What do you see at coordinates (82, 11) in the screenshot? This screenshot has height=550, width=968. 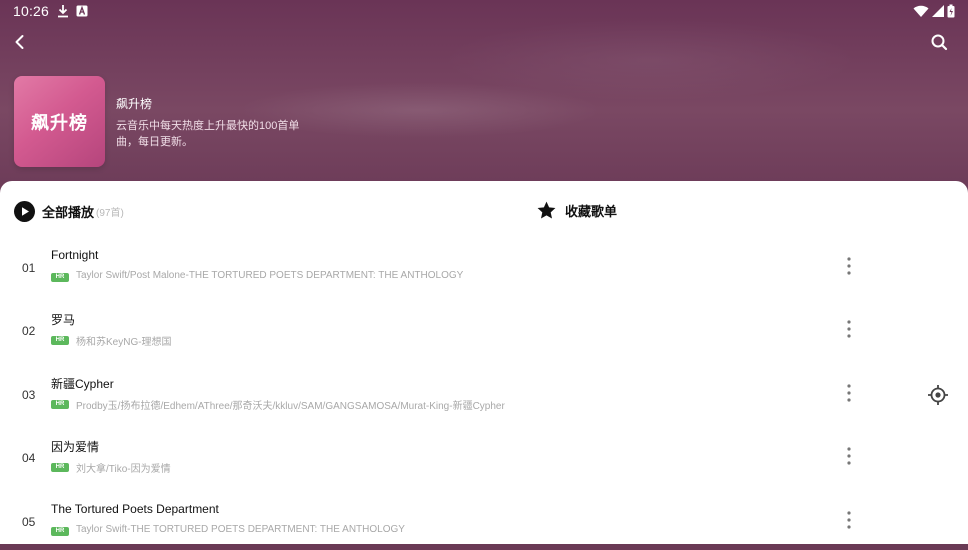 I see `app-notification-icon` at bounding box center [82, 11].